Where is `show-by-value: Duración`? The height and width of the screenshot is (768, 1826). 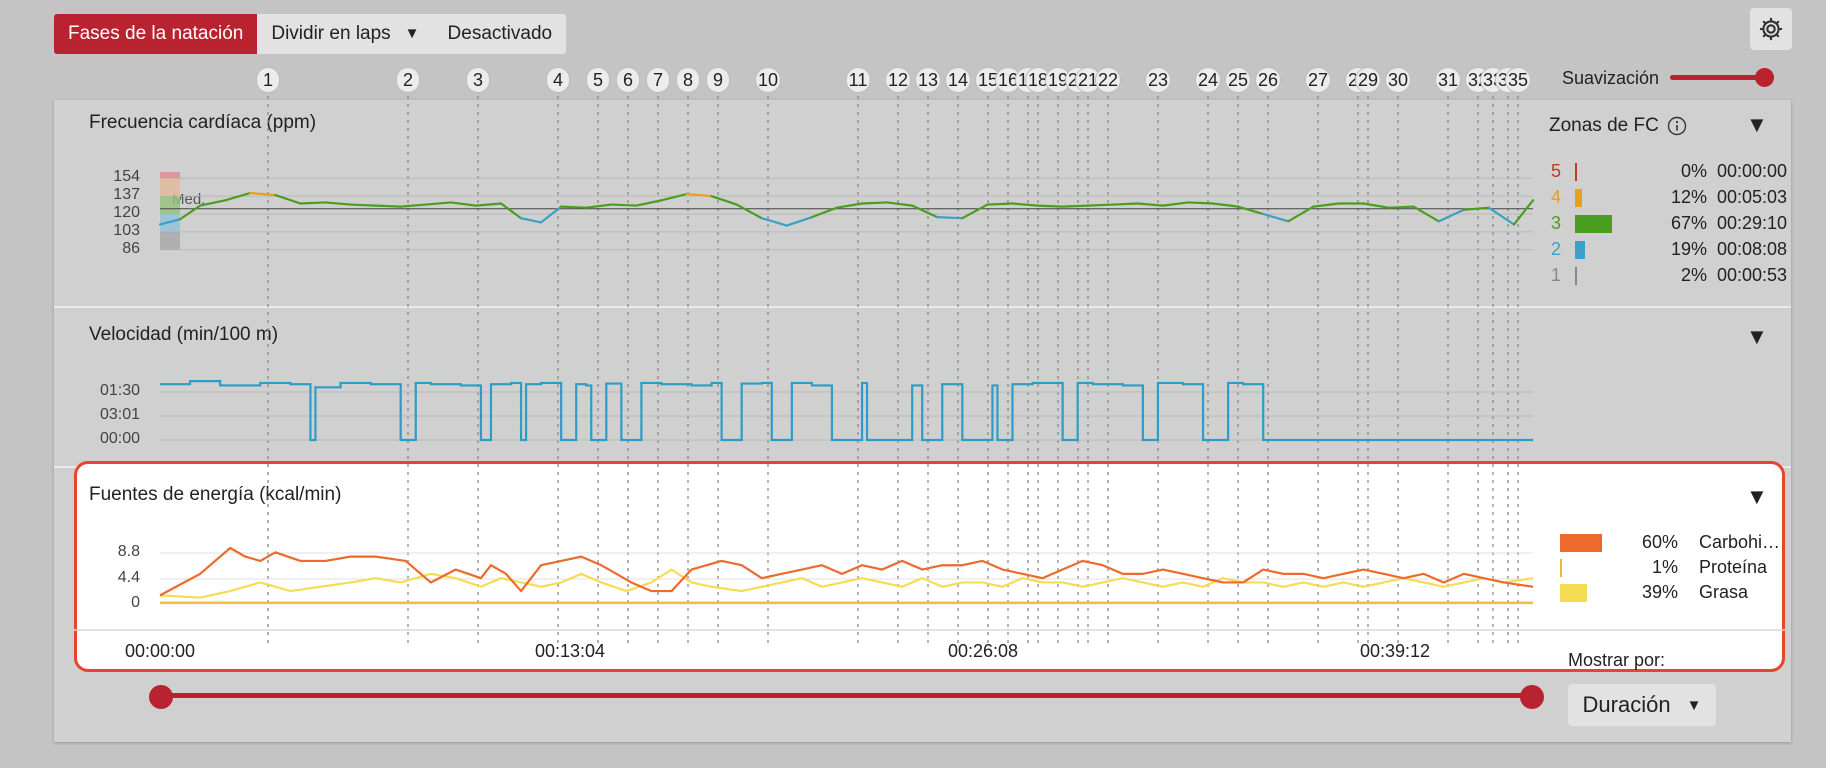
show-by-value: Duración is located at coordinates (1626, 704).